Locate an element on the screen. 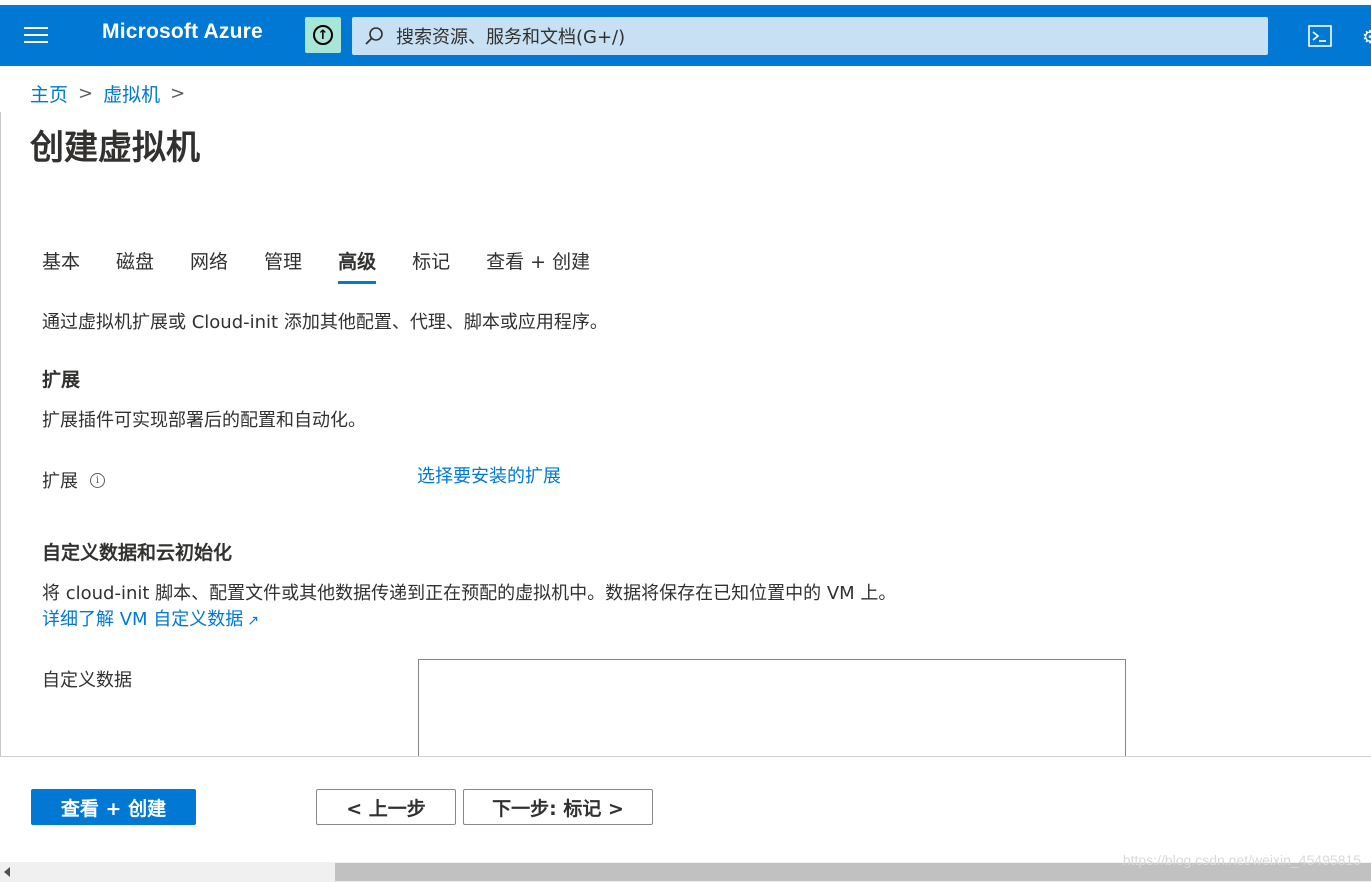 This screenshot has width=1371, height=882. extensions-section-title: 扩展 is located at coordinates (61, 380).